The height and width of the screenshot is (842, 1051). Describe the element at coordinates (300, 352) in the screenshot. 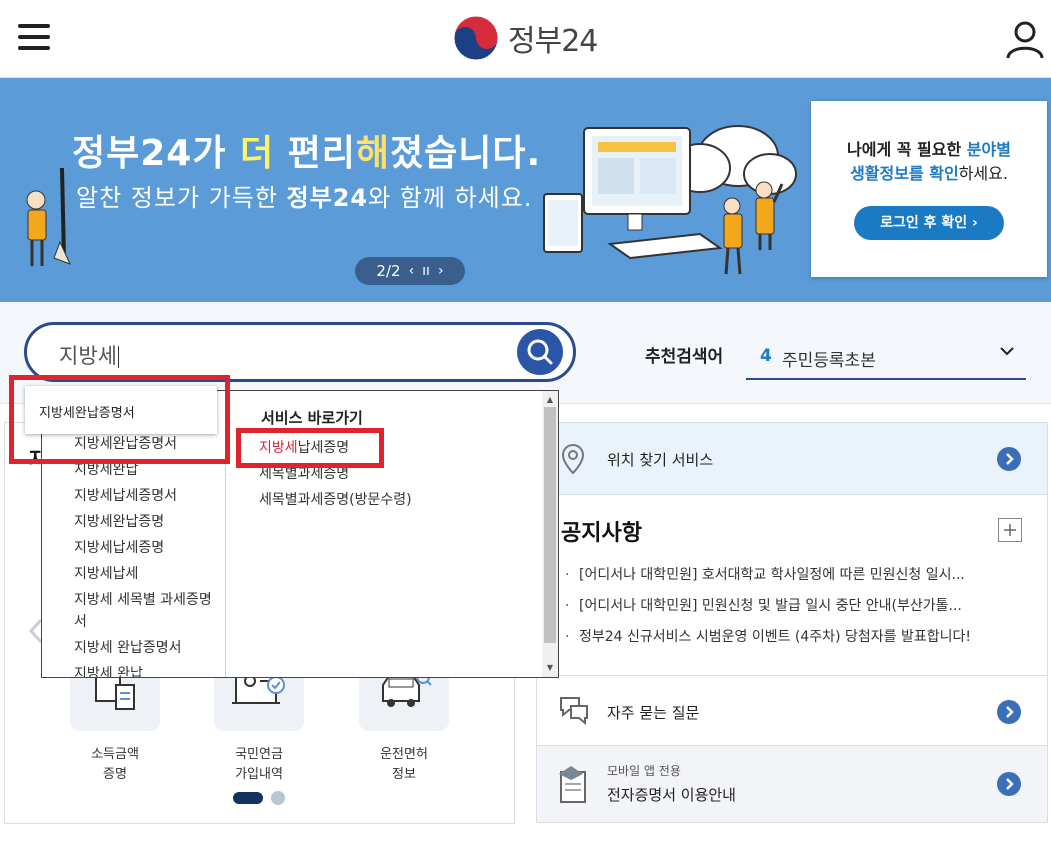

I see `search-input: 지방세` at that location.